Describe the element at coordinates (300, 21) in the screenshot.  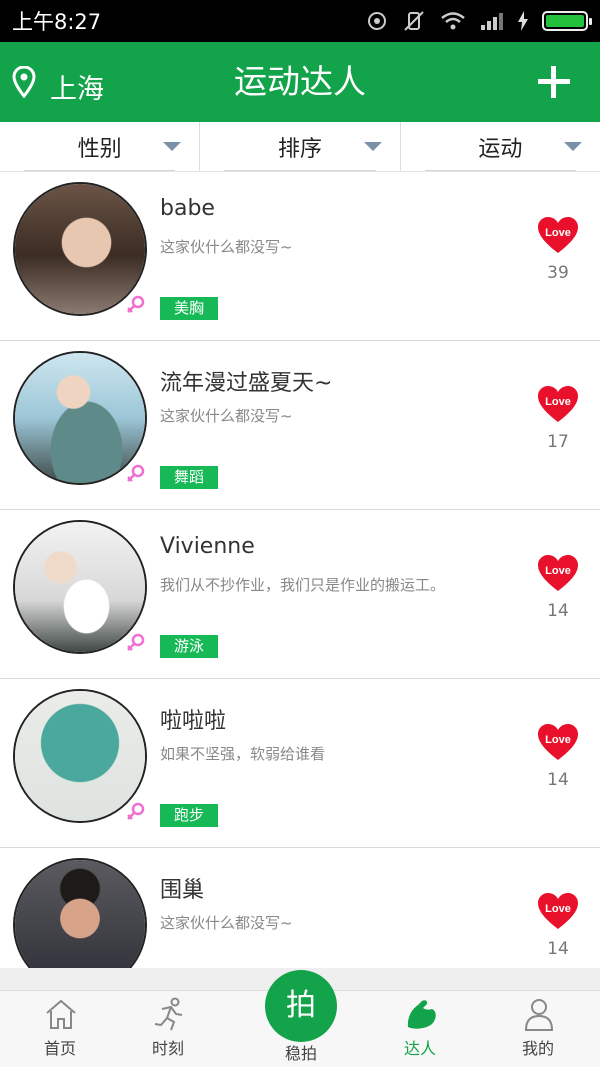
I see `status-bar: 上午8:27` at that location.